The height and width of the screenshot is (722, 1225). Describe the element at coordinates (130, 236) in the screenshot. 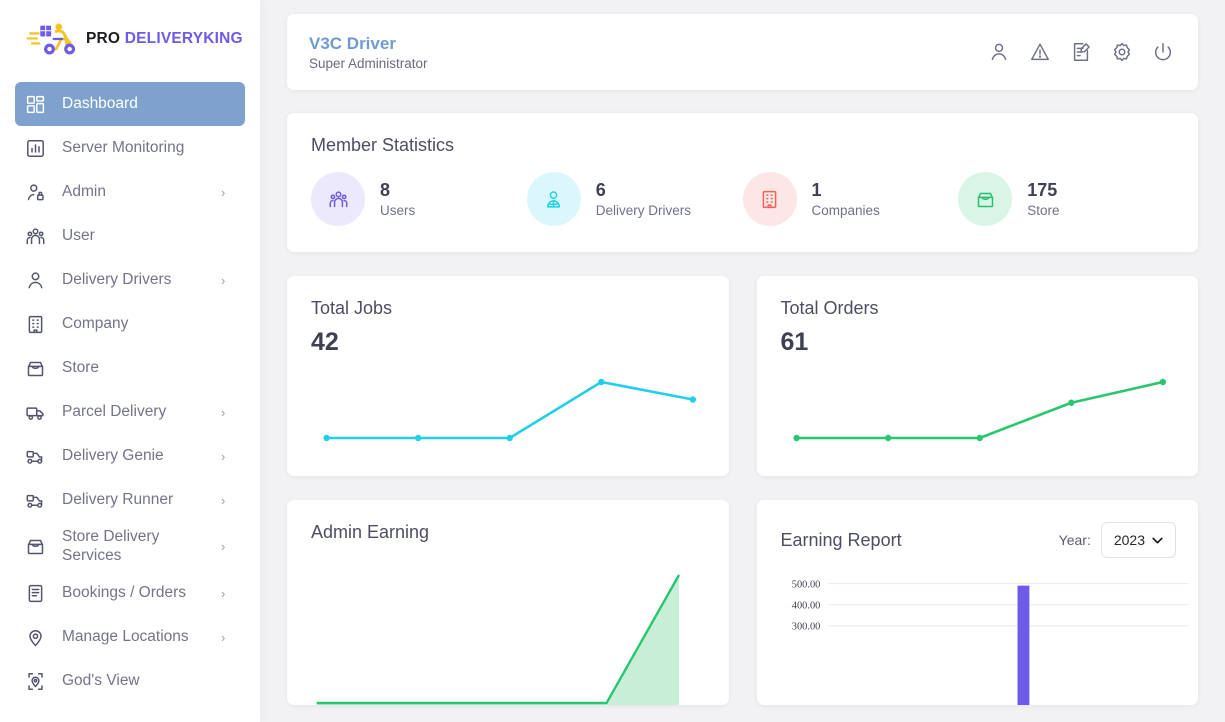

I see `sidebar-item-user: User` at that location.